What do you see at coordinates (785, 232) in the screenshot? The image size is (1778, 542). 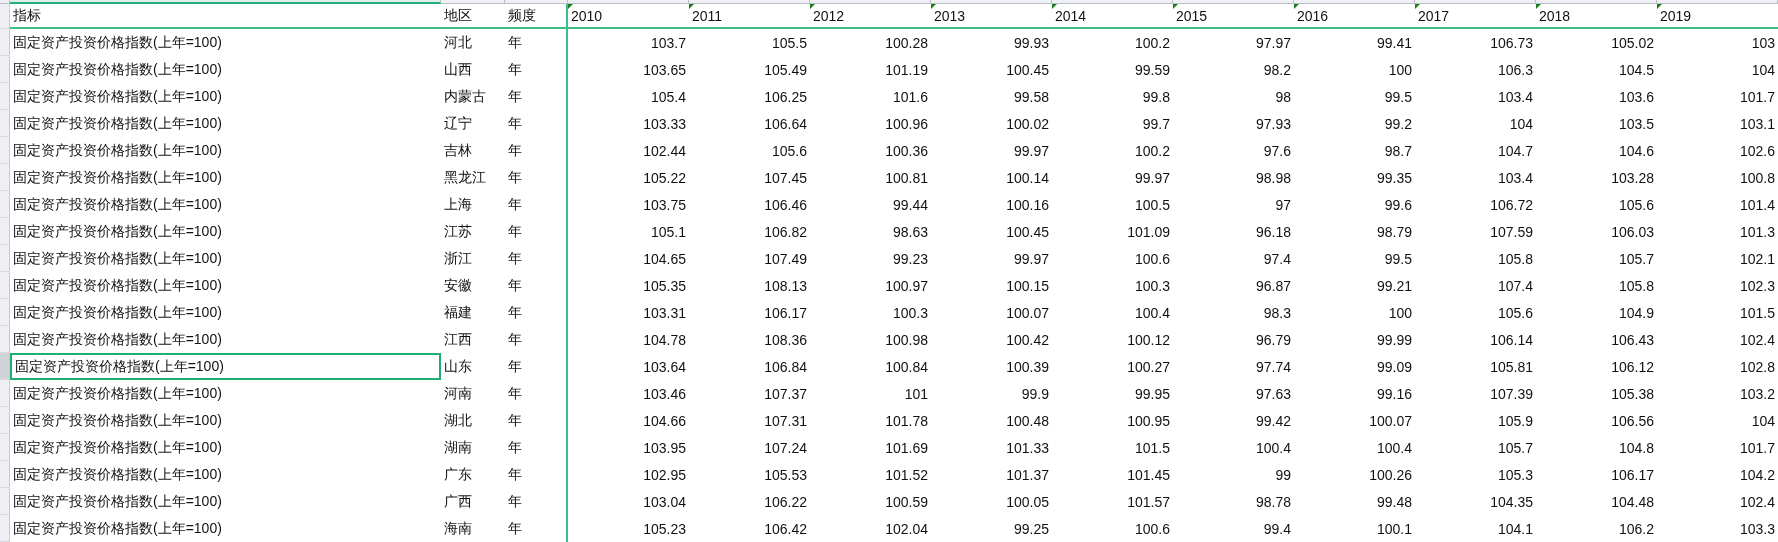 I see `table-cell-text: 106.82` at bounding box center [785, 232].